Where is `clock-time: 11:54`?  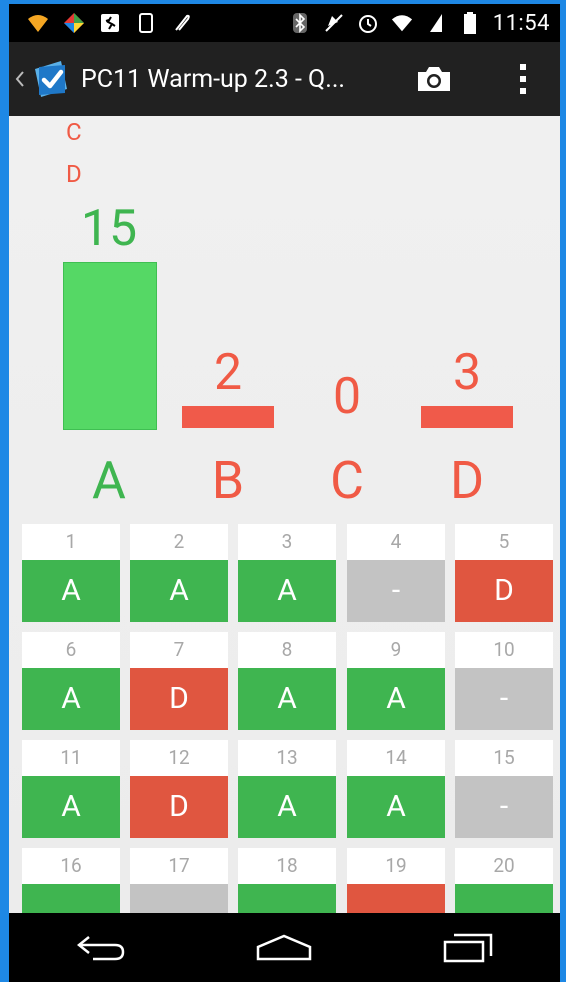 clock-time: 11:54 is located at coordinates (521, 23).